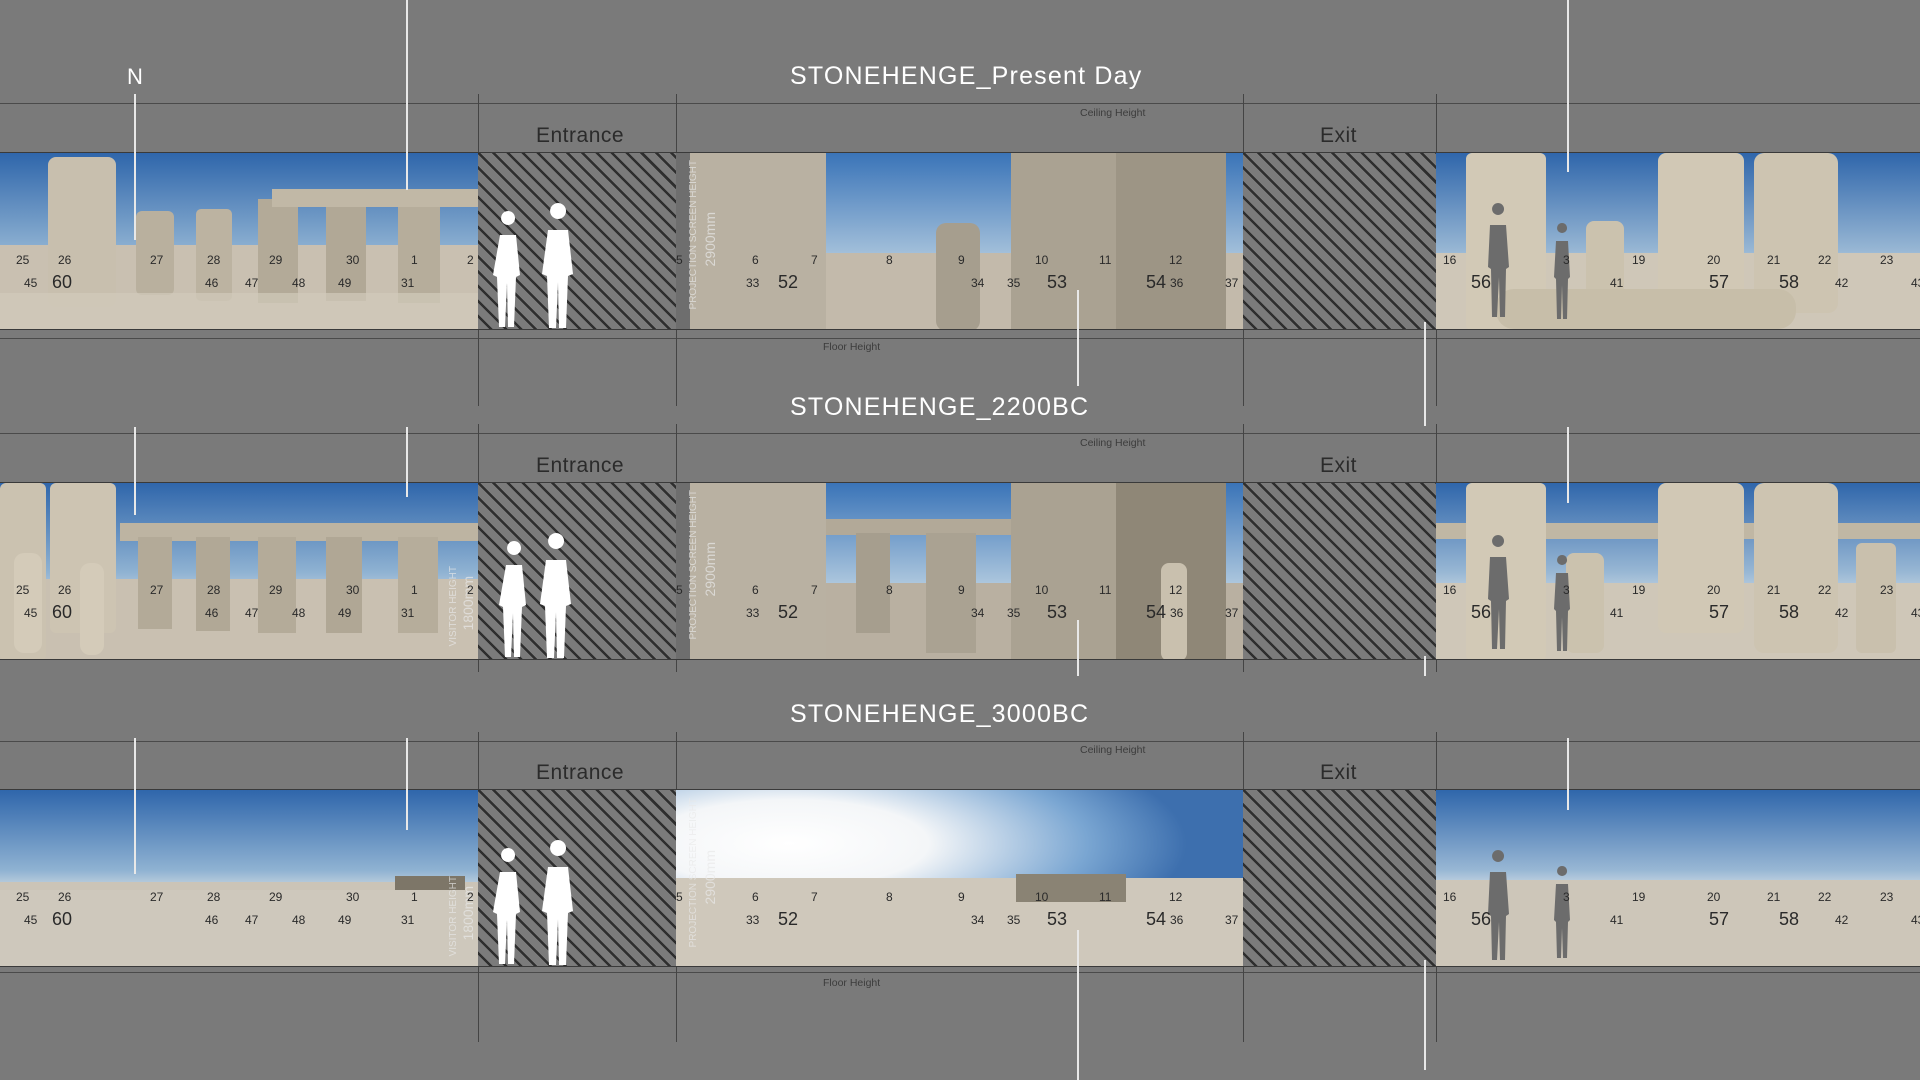  I want to click on stone-number: 12, so click(1176, 590).